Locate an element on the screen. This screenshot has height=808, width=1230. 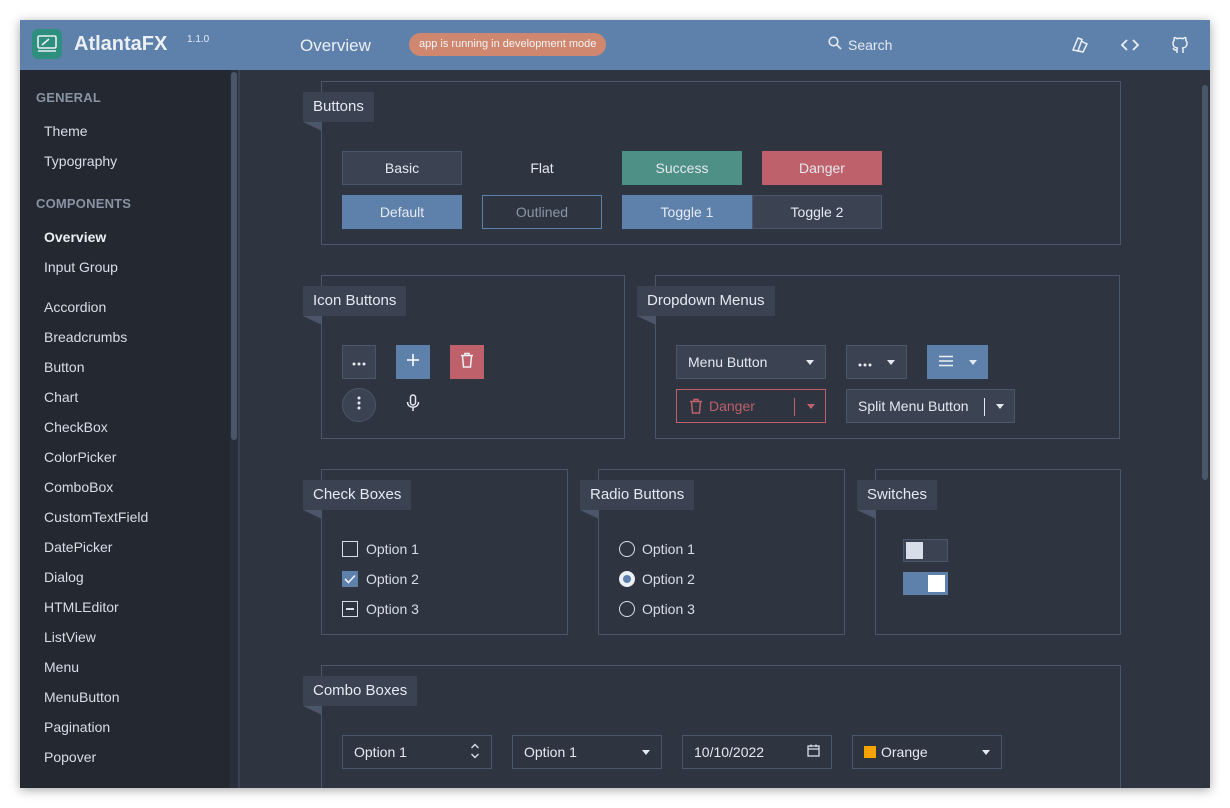
search-icon is located at coordinates (835, 44).